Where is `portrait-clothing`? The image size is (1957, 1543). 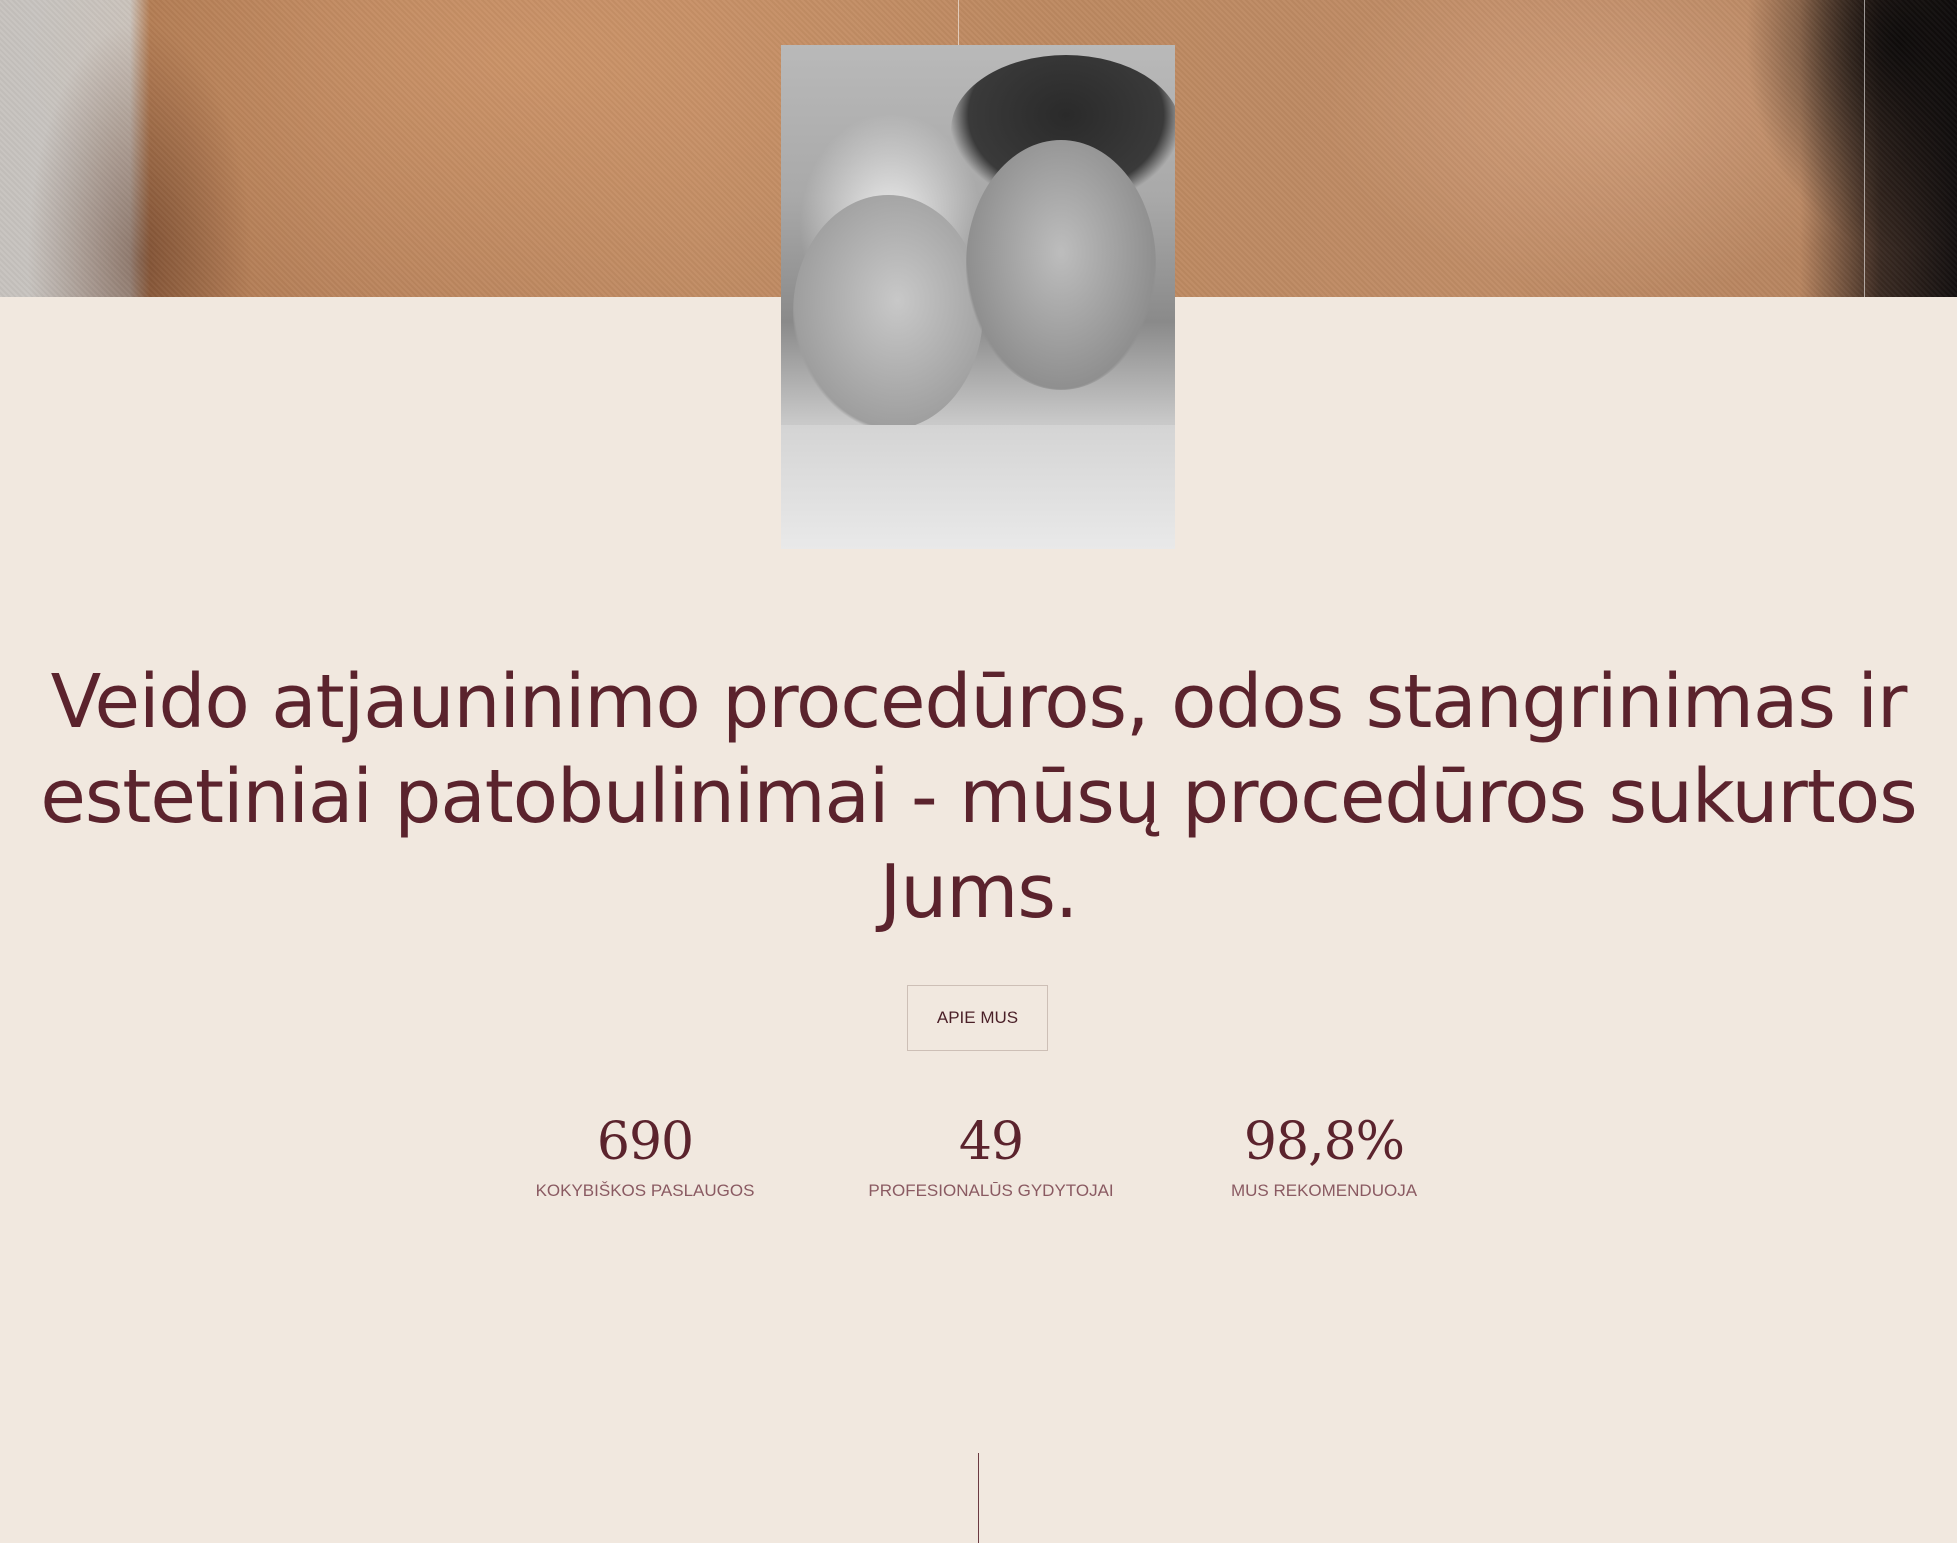 portrait-clothing is located at coordinates (978, 487).